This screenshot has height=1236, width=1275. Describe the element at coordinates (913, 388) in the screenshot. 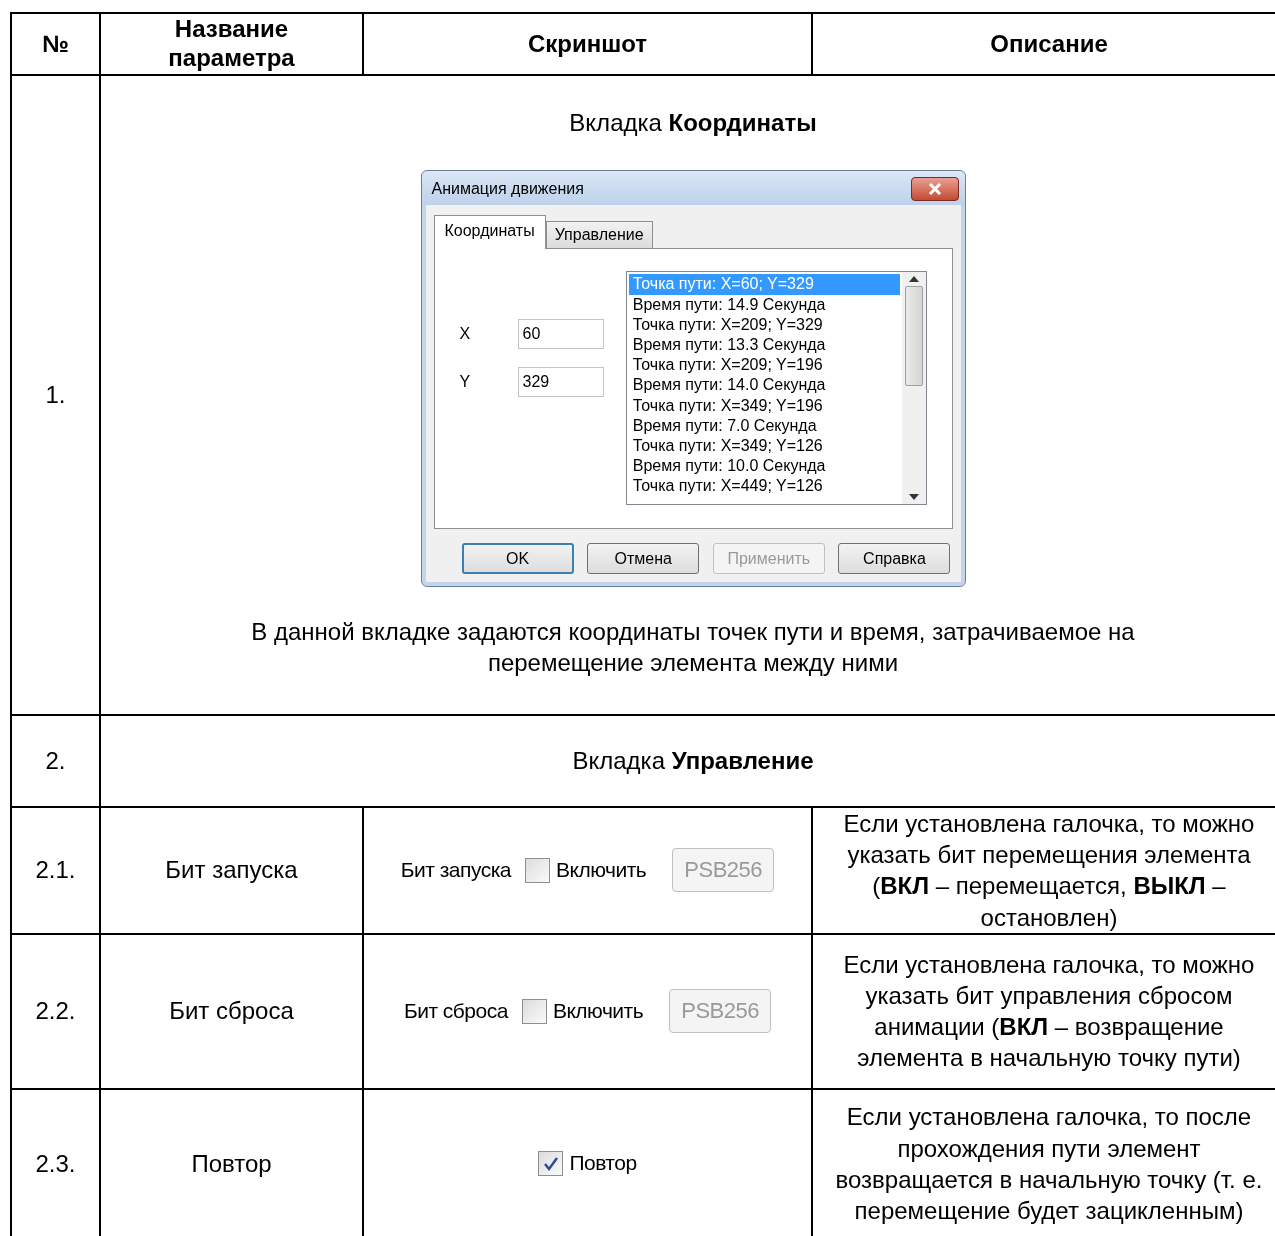

I see `scrollbar` at that location.